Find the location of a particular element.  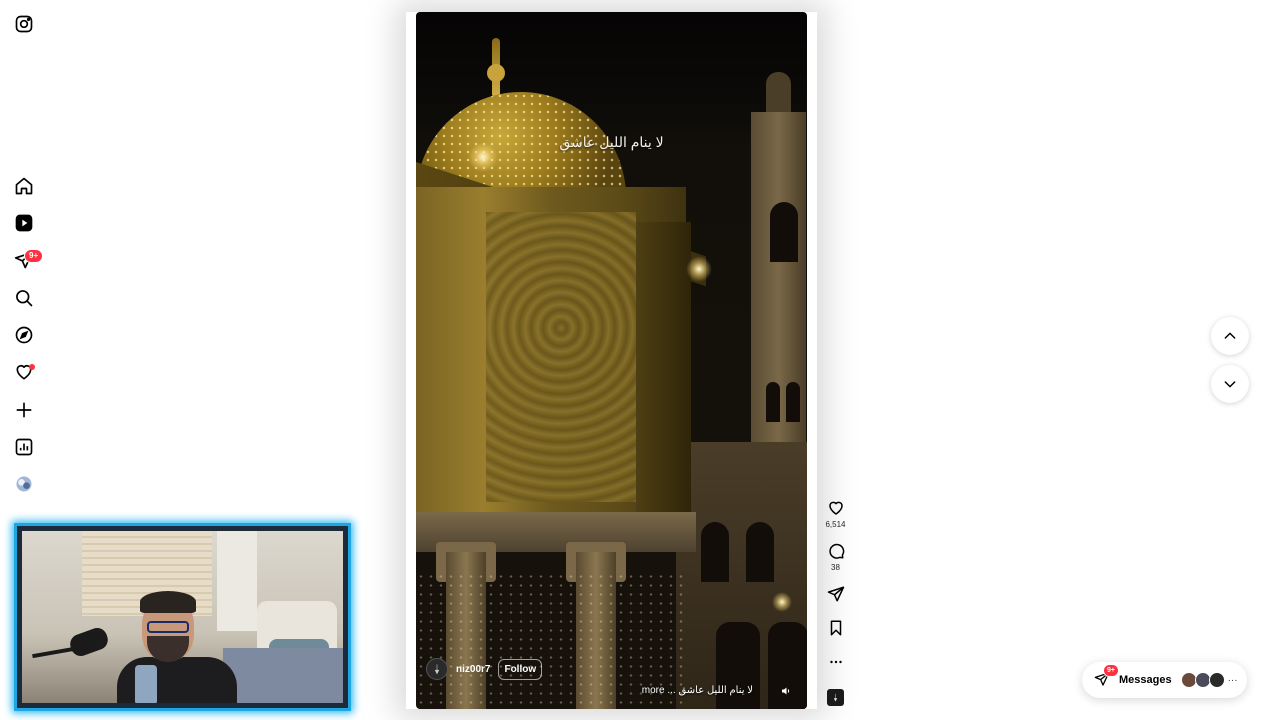

search-icon is located at coordinates (24, 298).